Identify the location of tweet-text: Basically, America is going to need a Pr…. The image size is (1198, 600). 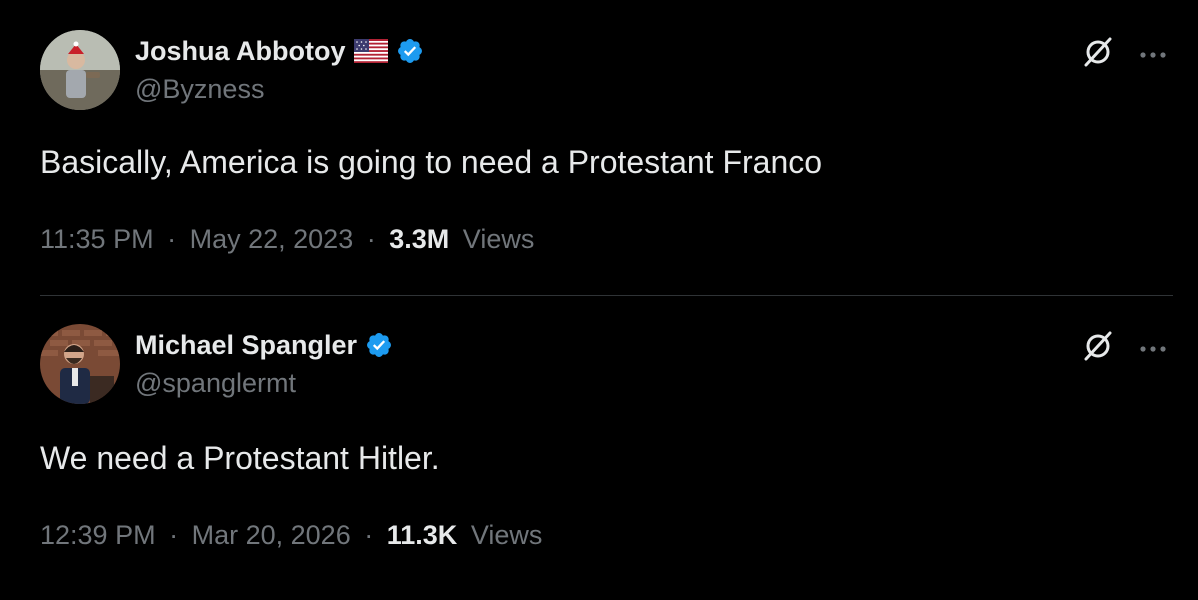
(431, 162).